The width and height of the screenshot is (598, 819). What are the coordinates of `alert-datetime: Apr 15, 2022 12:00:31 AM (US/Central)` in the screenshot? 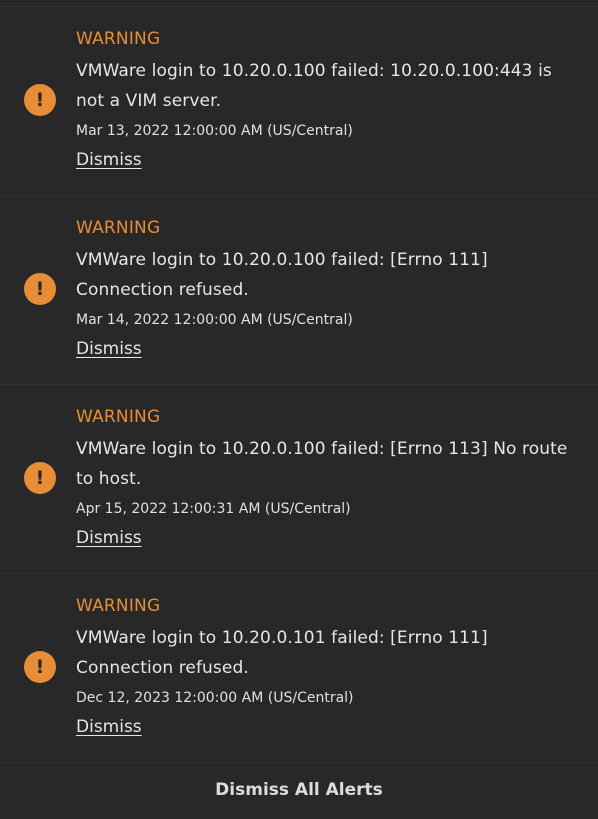 It's located at (213, 509).